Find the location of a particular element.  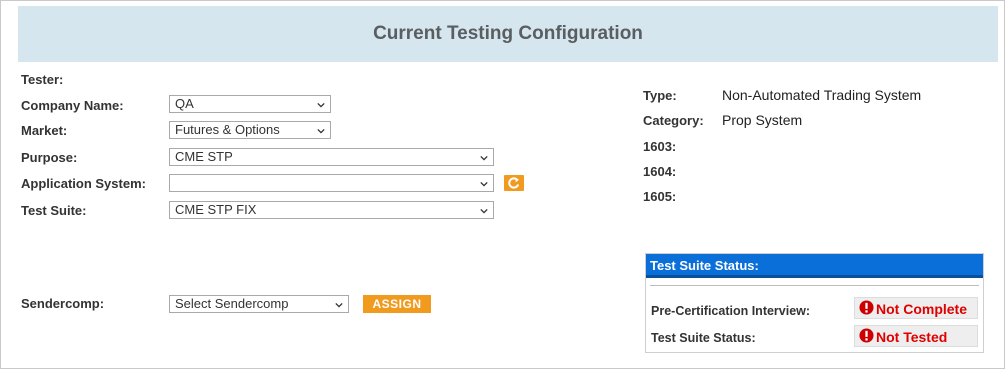

company-name-select: QA is located at coordinates (250, 104).